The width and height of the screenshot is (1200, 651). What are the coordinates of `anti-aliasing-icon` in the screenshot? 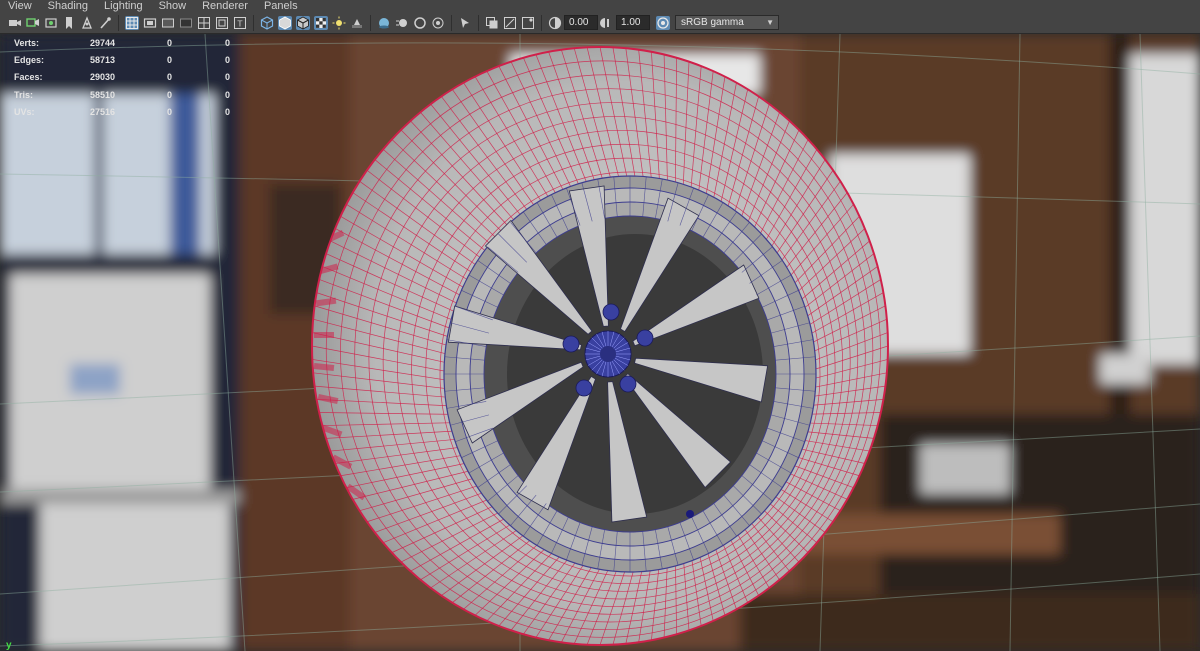 It's located at (420, 23).